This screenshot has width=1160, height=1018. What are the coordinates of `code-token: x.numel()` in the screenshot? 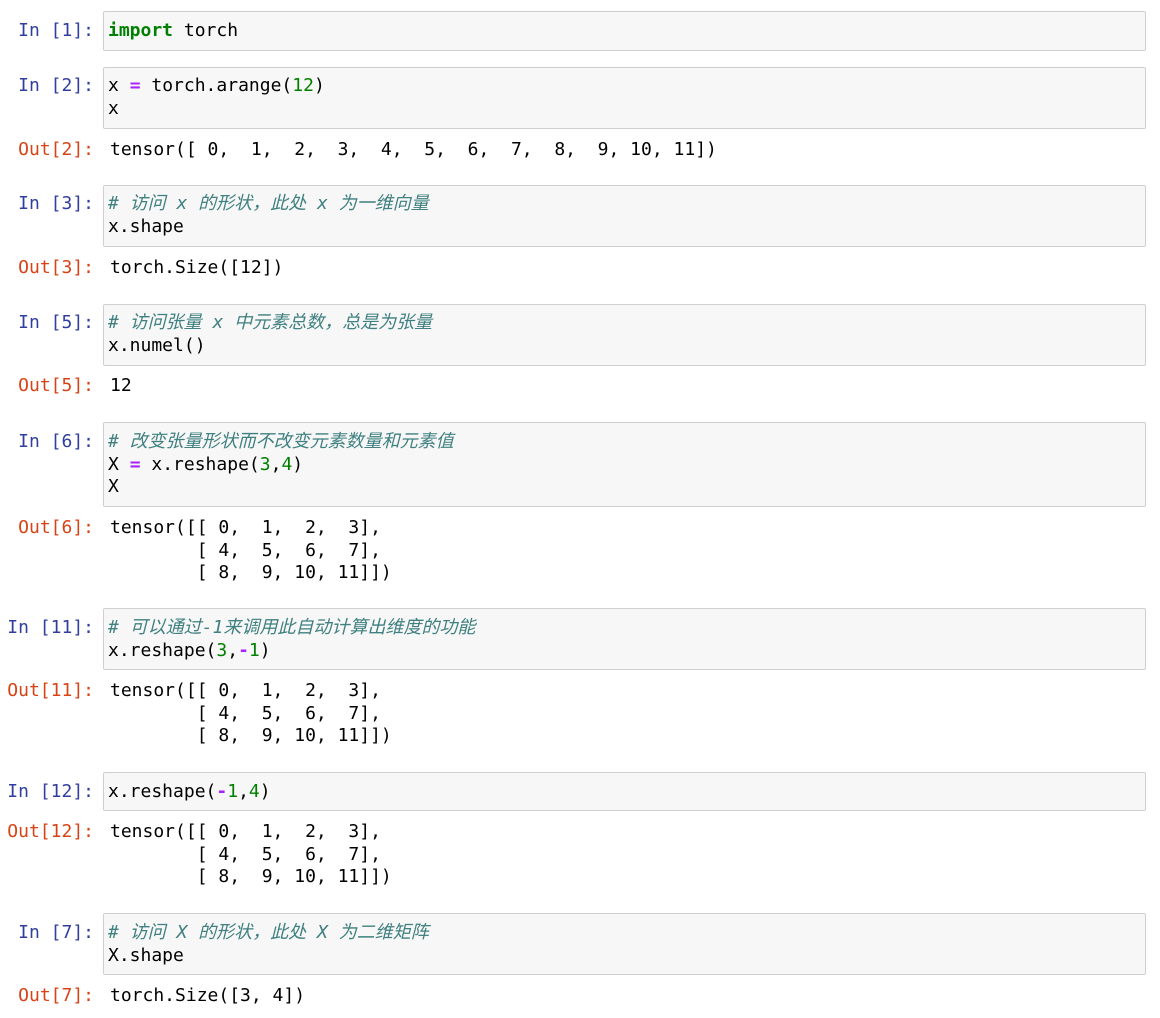 It's located at (157, 345).